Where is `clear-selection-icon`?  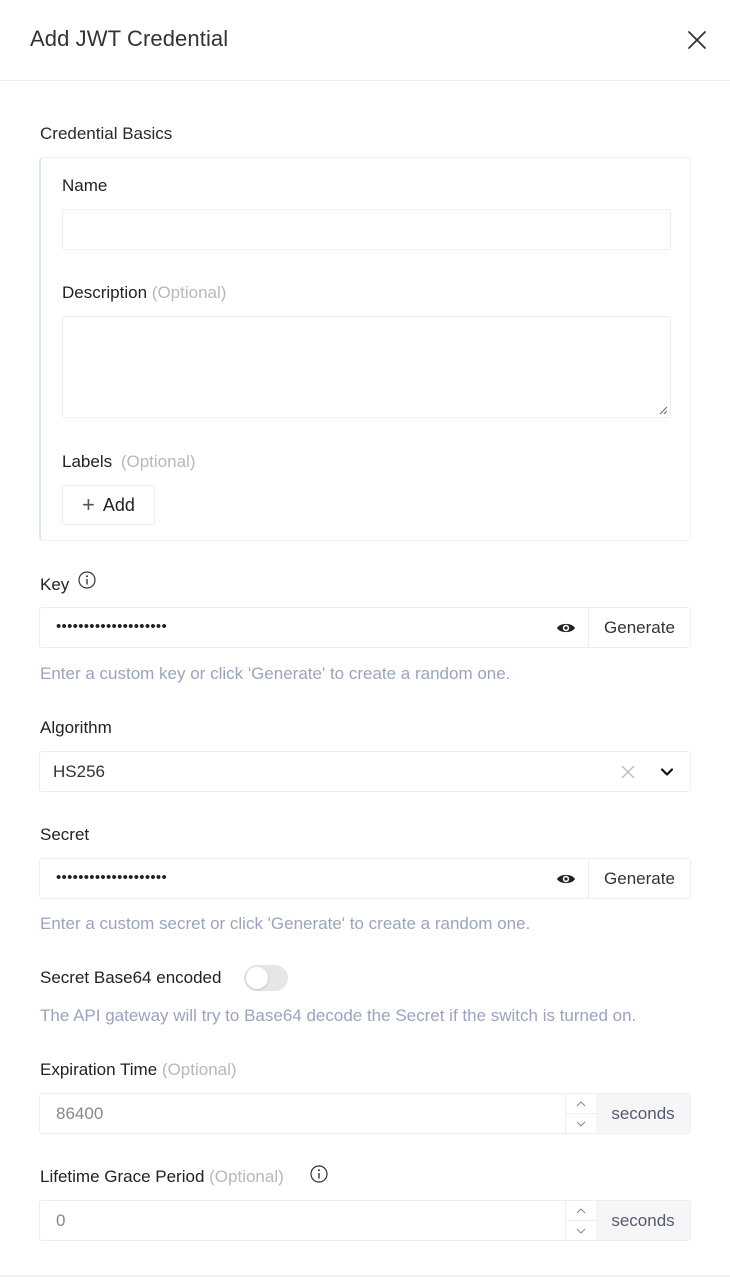 clear-selection-icon is located at coordinates (628, 772).